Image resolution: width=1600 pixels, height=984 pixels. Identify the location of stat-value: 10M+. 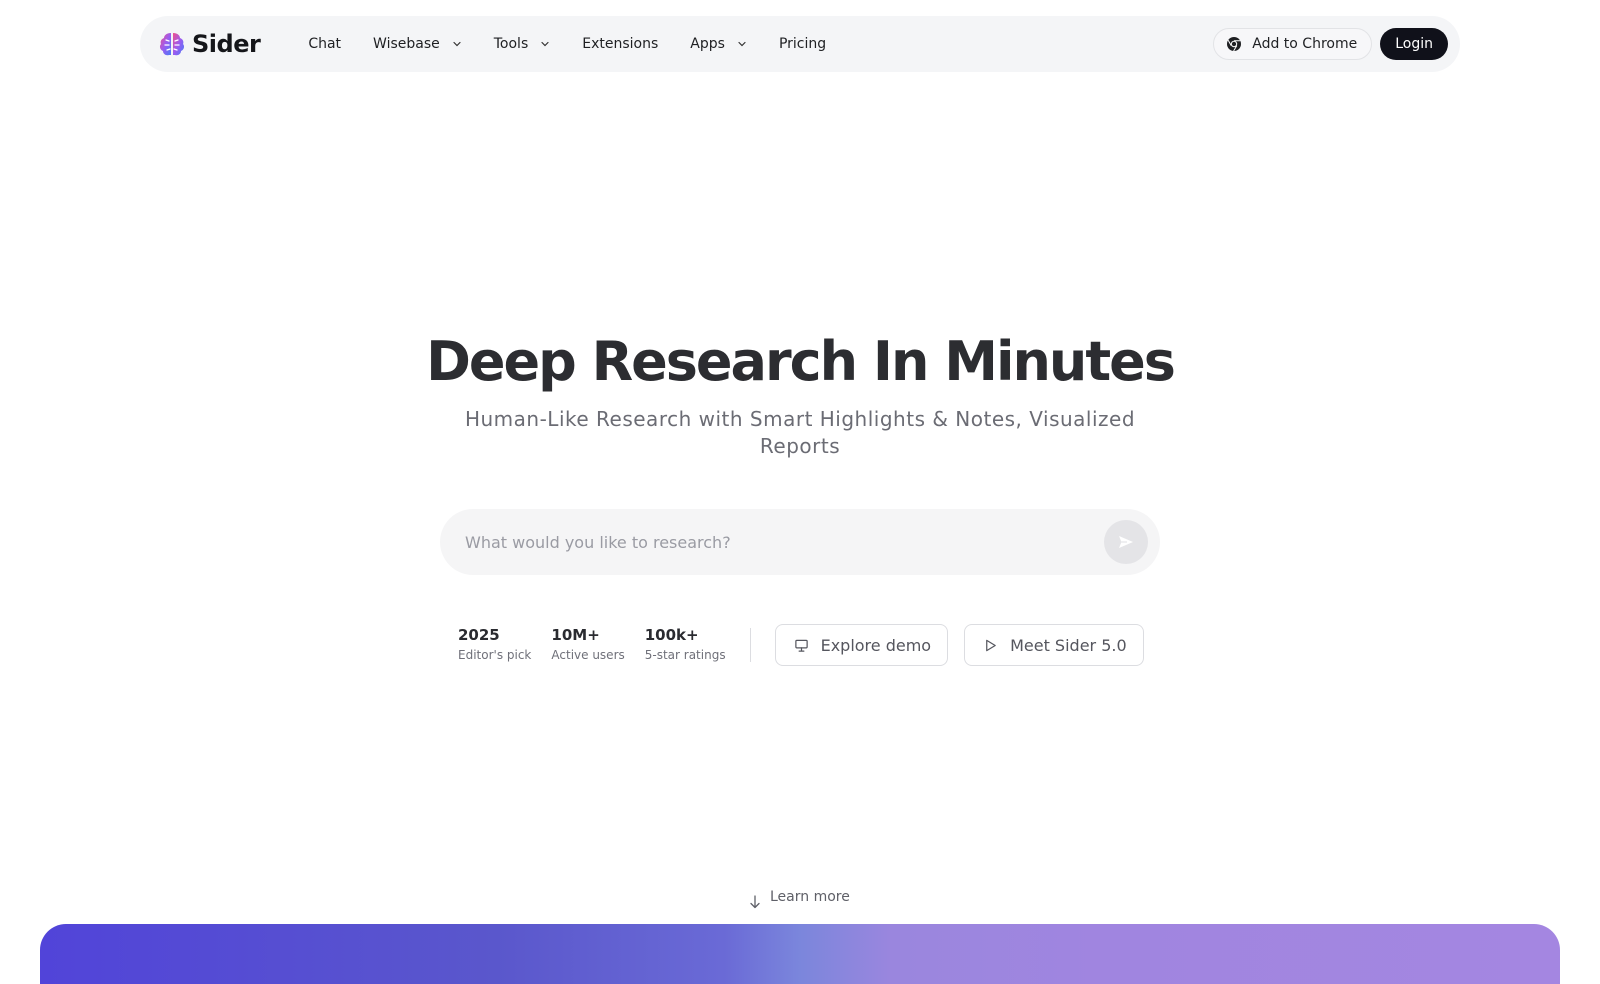
(575, 634).